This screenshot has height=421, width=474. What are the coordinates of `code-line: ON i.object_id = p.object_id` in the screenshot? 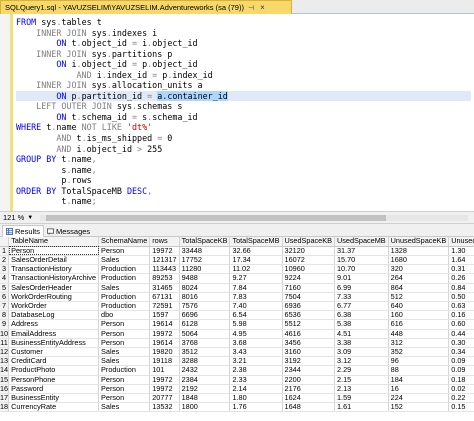 It's located at (243, 64).